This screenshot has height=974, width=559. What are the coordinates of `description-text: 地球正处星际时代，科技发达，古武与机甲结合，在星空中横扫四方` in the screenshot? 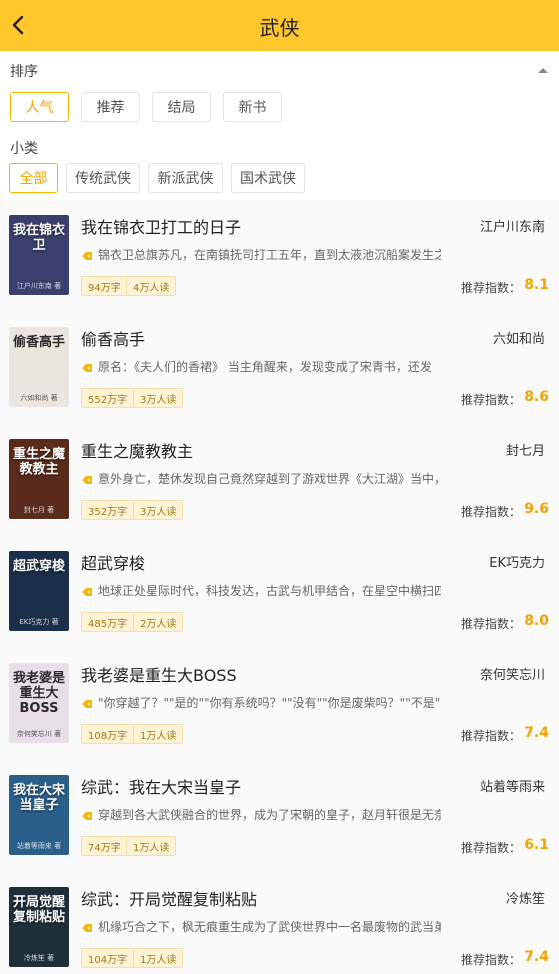 It's located at (269, 591).